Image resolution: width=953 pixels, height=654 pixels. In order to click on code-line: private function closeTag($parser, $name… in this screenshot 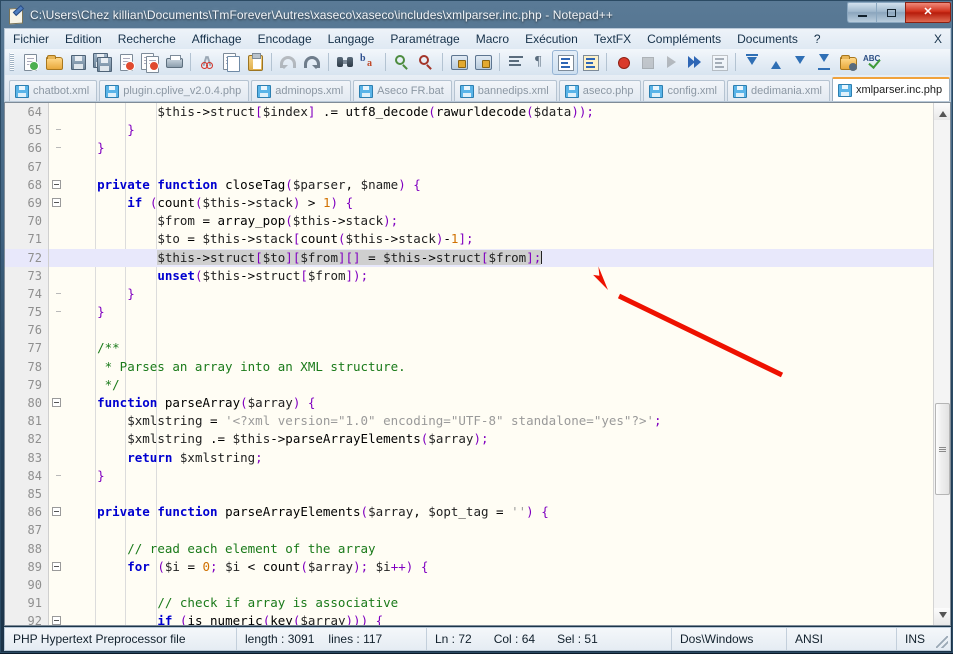, I will do `click(499, 185)`.